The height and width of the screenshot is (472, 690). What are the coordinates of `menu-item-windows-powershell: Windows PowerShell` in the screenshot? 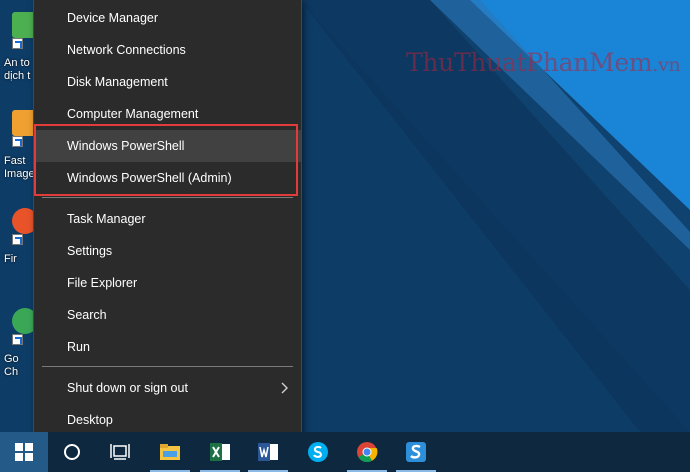 It's located at (167, 146).